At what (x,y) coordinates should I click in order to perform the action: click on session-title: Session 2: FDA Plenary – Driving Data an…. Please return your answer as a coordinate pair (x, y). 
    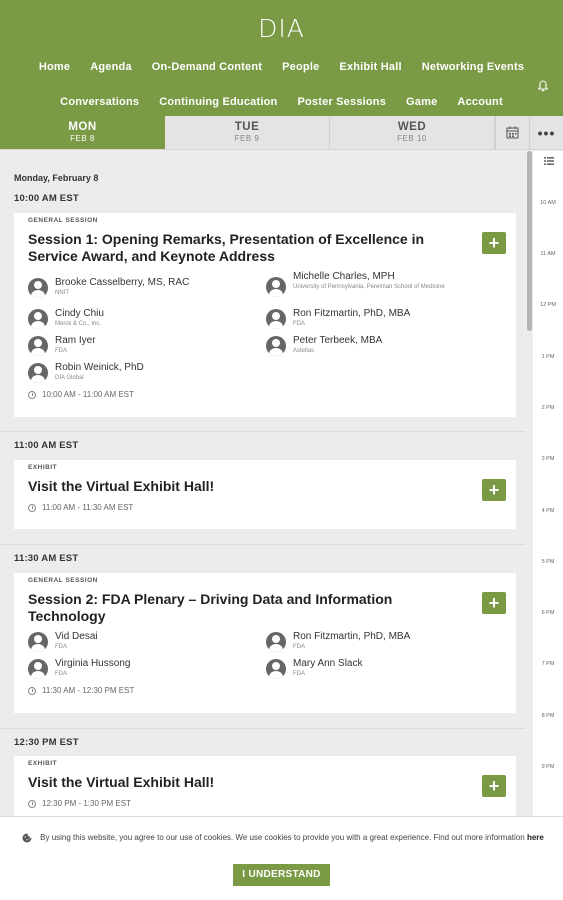
    Looking at the image, I should click on (238, 608).